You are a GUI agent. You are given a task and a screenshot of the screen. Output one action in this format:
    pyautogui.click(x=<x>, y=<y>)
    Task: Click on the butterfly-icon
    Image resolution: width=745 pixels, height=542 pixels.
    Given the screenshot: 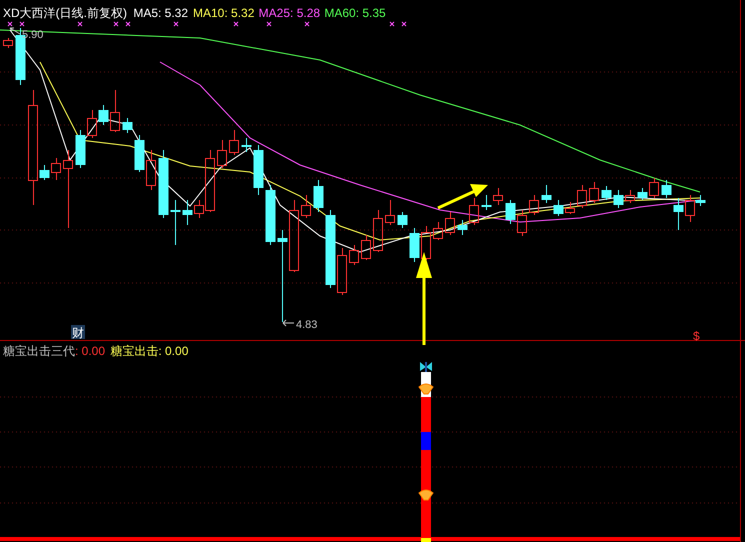 What is the action you would take?
    pyautogui.click(x=426, y=367)
    